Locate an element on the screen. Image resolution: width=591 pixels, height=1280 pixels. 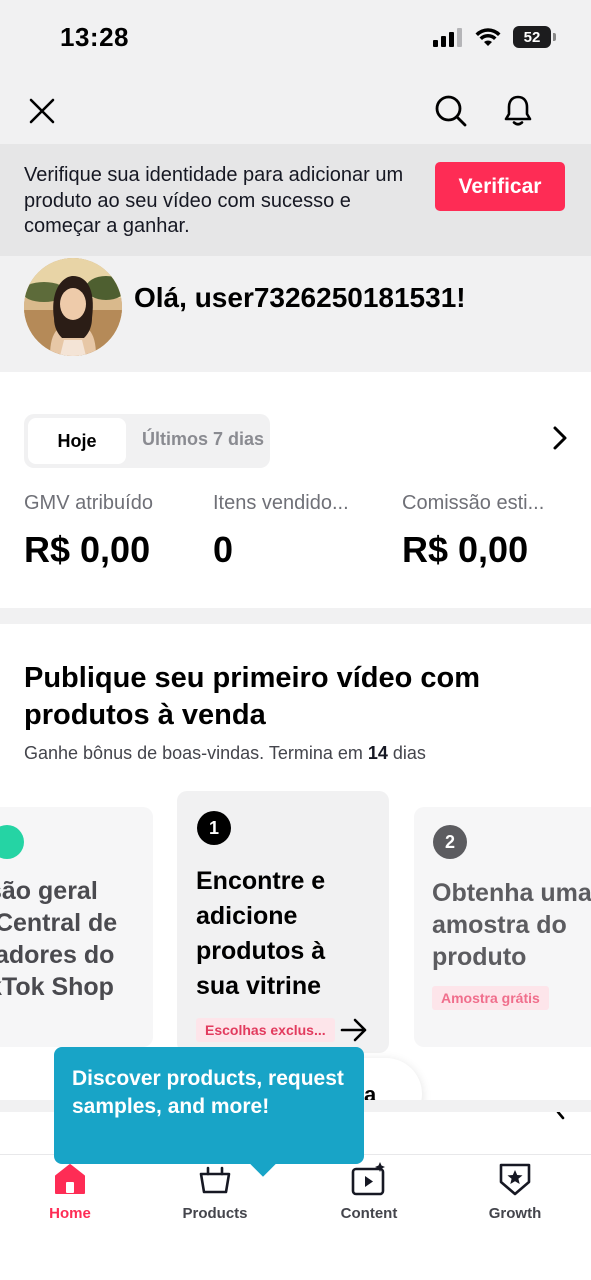
step-number-badge: 2 is located at coordinates (450, 842).